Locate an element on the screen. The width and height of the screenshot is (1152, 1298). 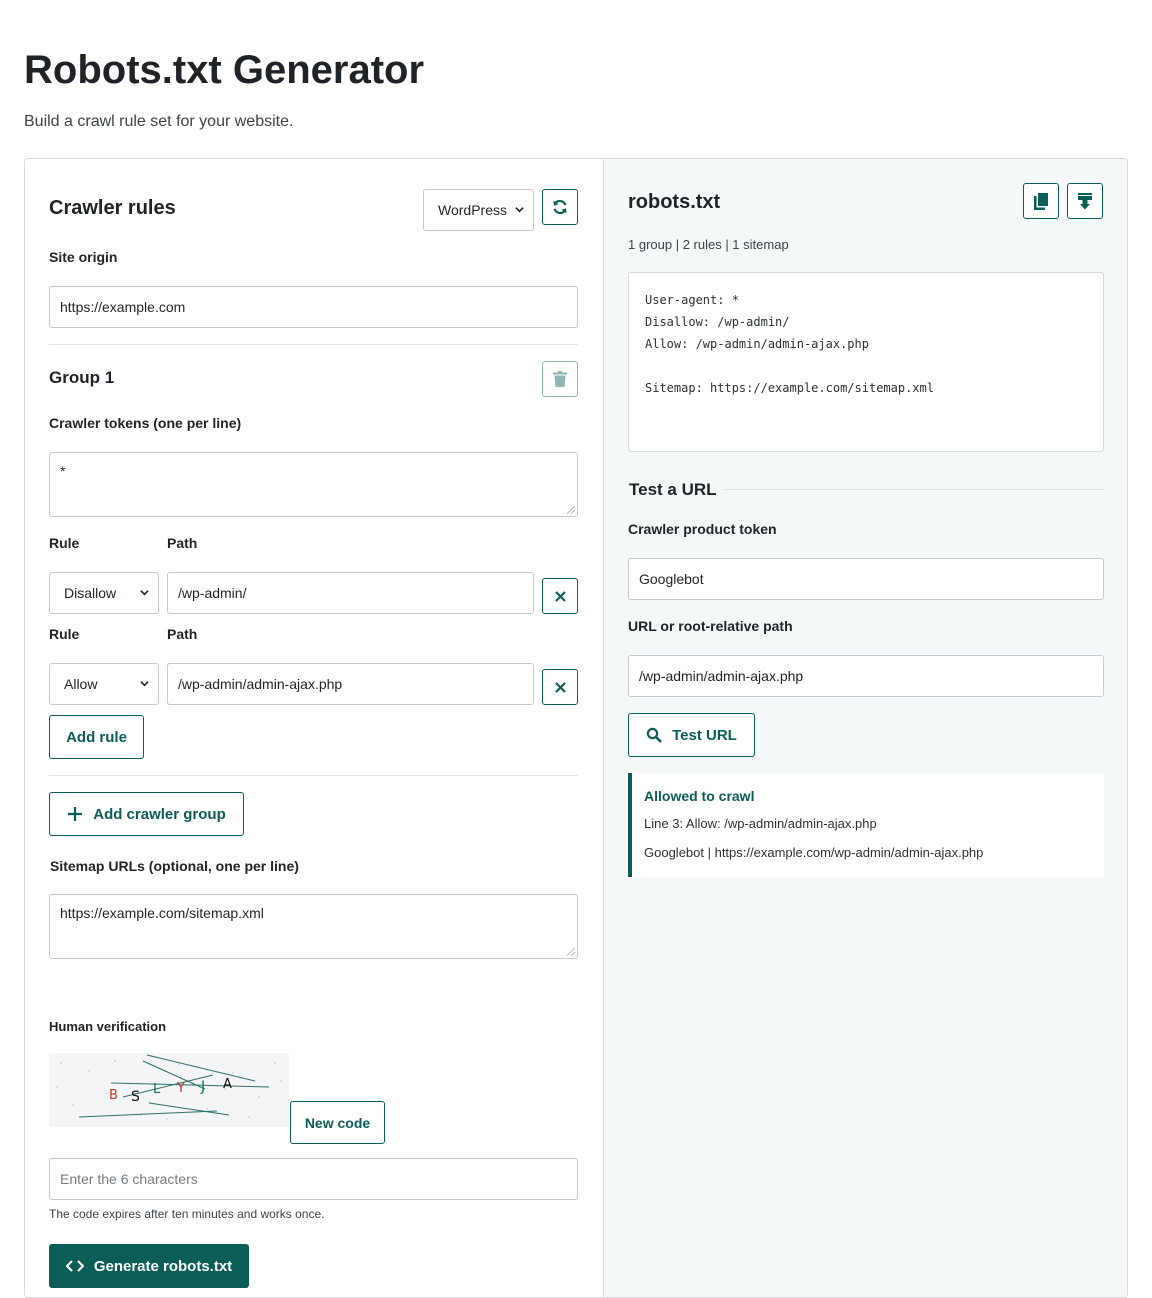
download-button is located at coordinates (1085, 201).